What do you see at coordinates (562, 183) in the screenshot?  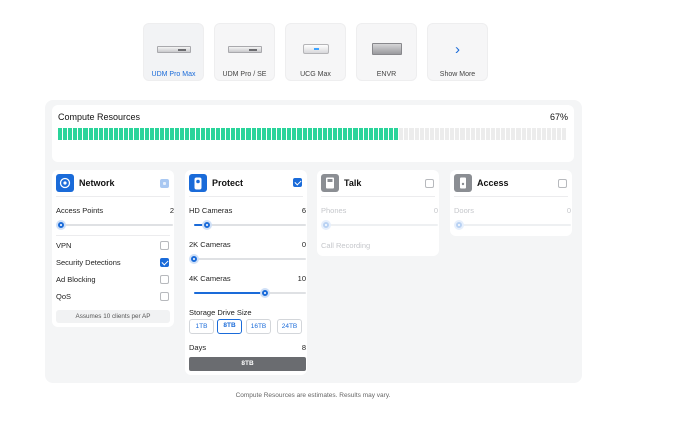 I see `access-toggle-checkbox` at bounding box center [562, 183].